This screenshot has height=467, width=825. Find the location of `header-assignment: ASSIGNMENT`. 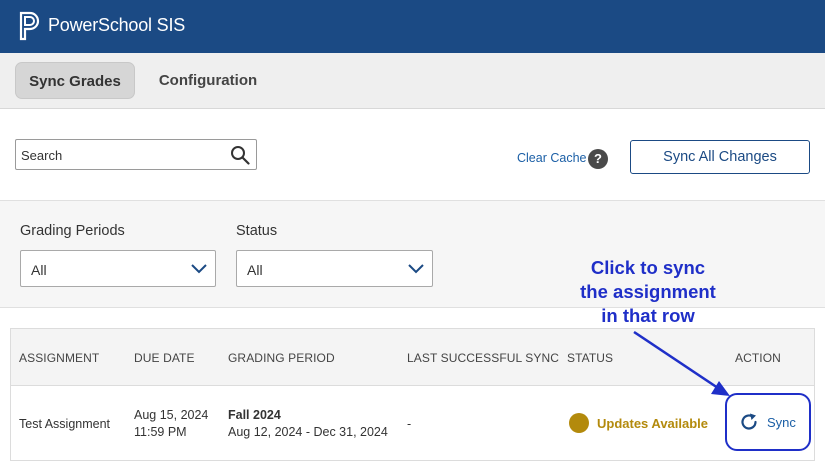

header-assignment: ASSIGNMENT is located at coordinates (59, 358).